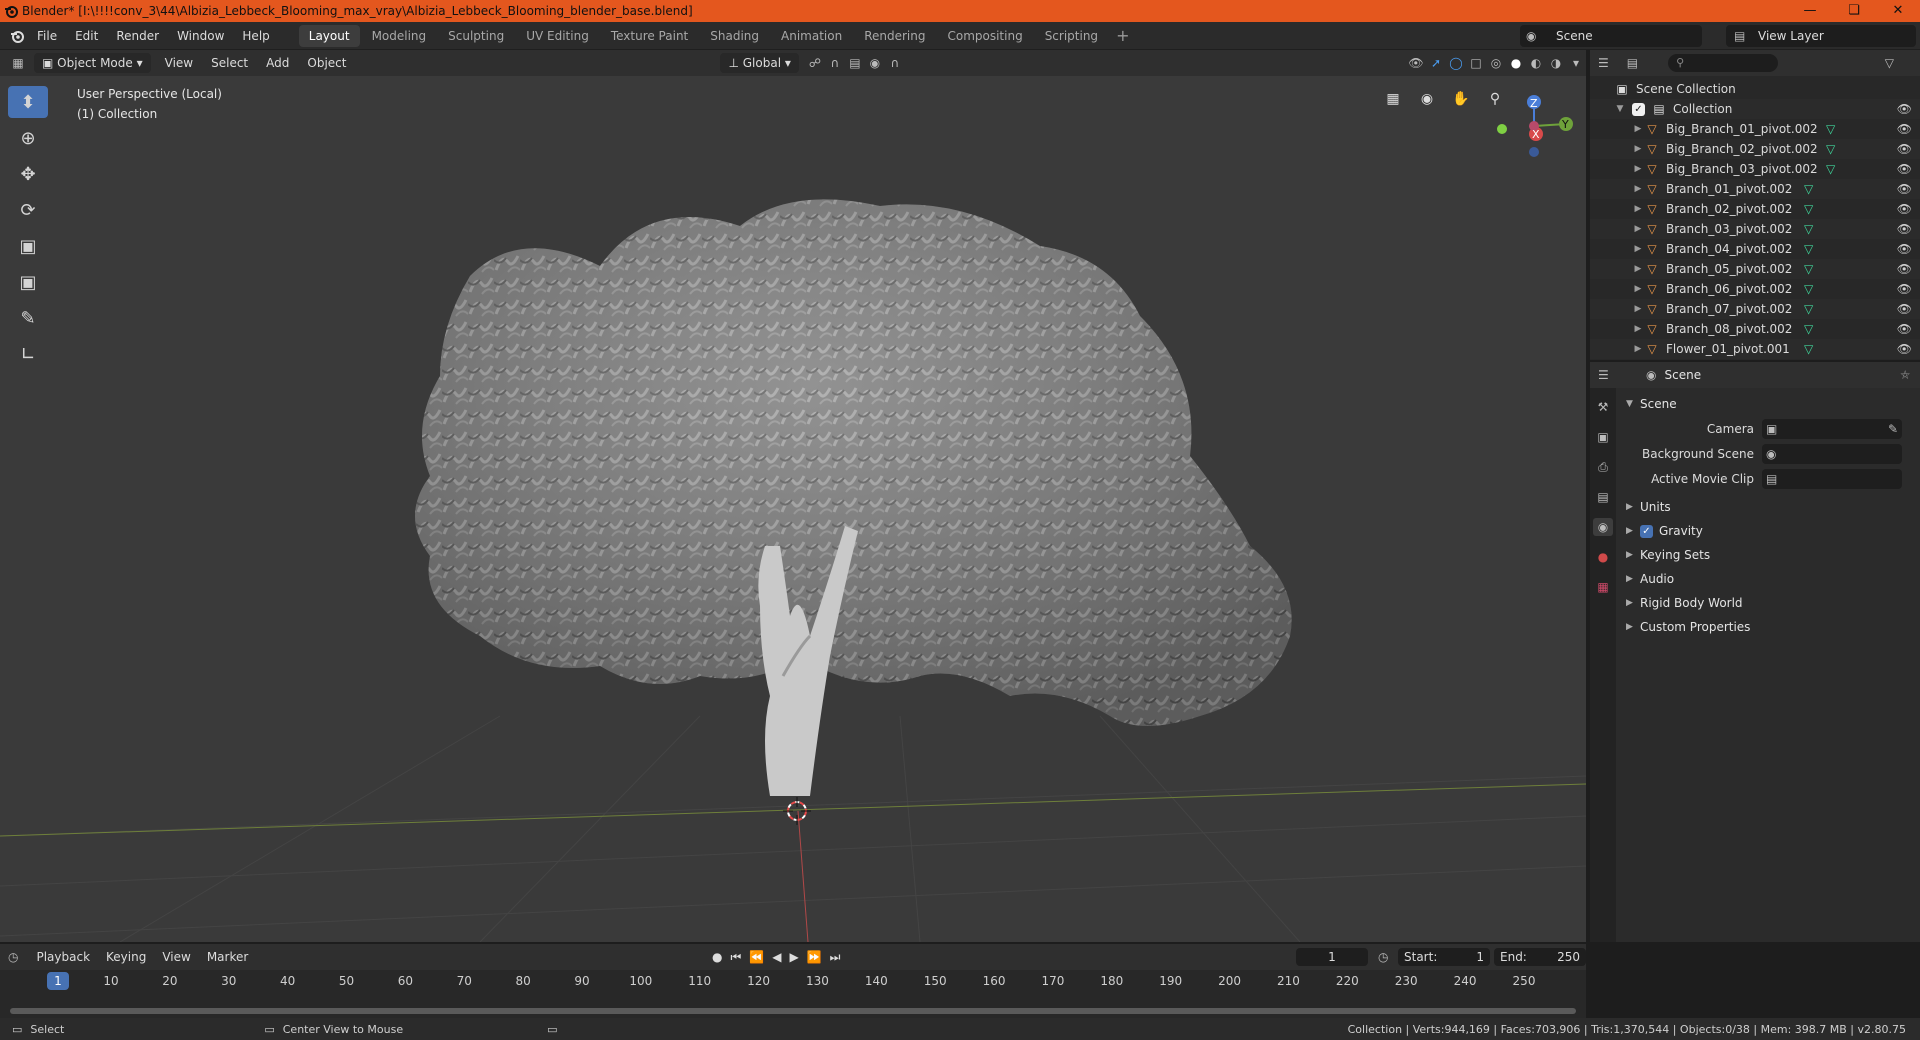  What do you see at coordinates (1768, 579) in the screenshot?
I see `audio-section: ▶ Audio` at bounding box center [1768, 579].